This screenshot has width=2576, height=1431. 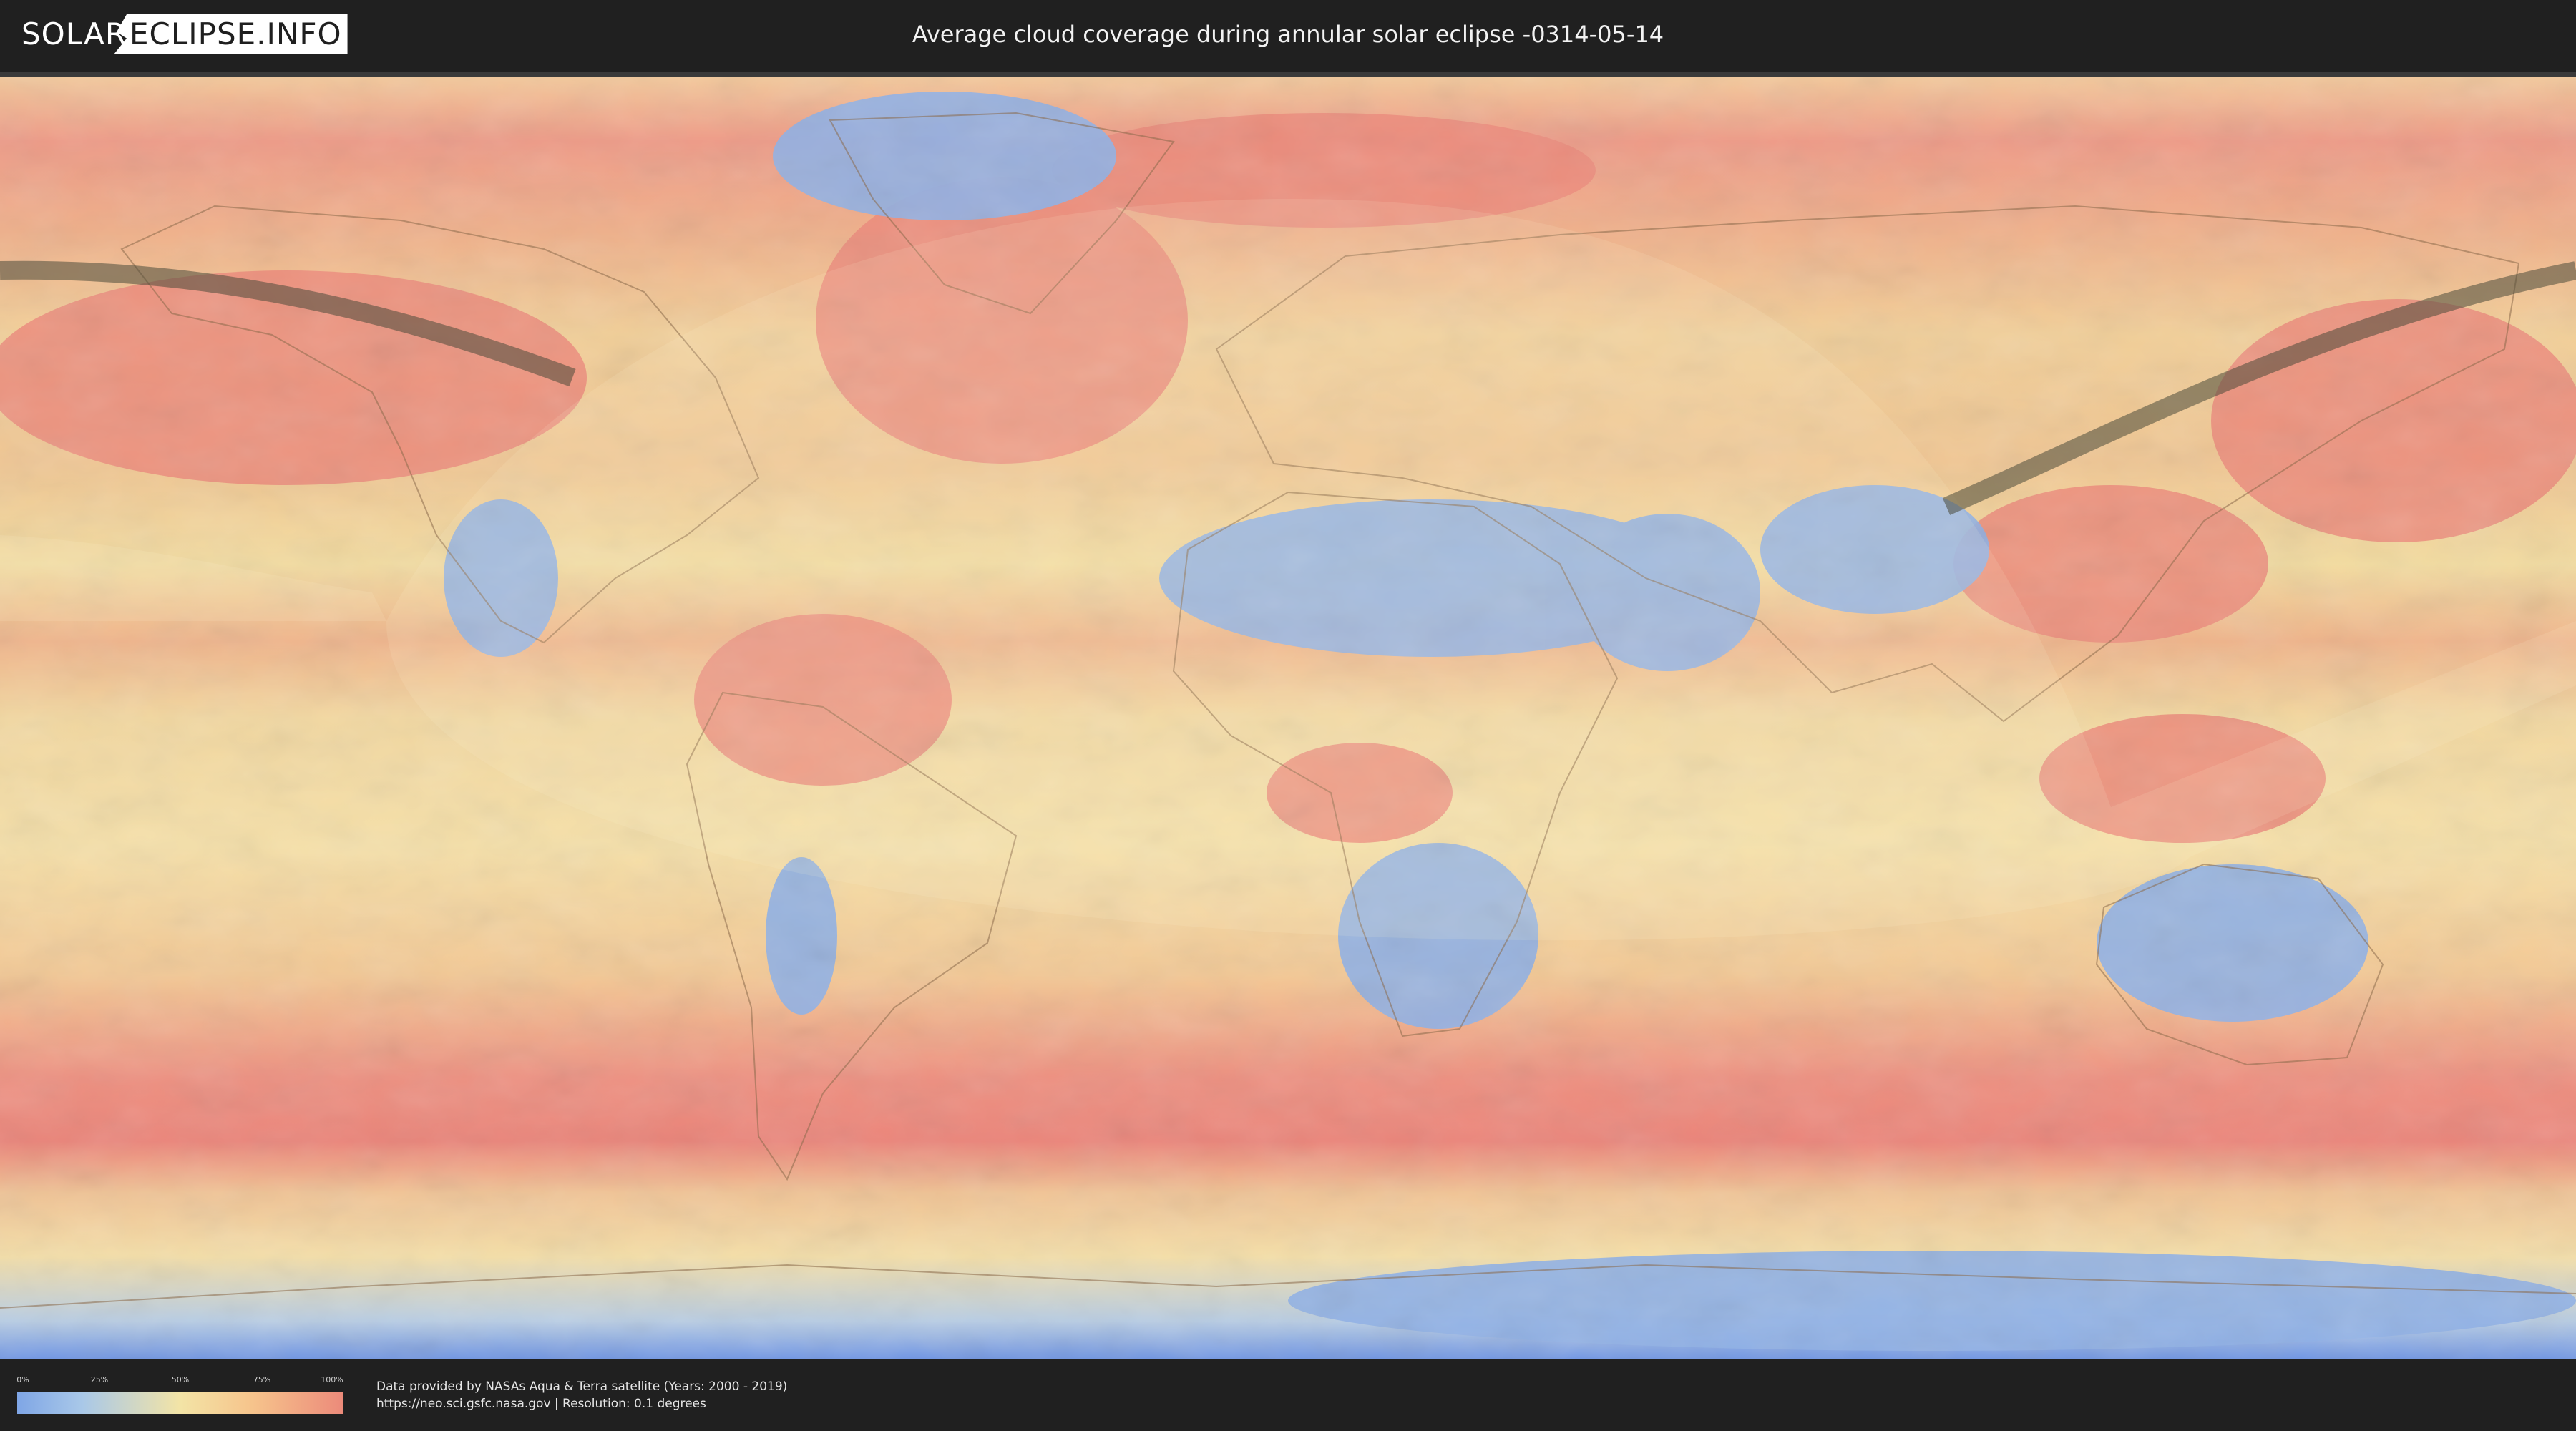 I want to click on legend-tick-25: 25%, so click(x=100, y=1379).